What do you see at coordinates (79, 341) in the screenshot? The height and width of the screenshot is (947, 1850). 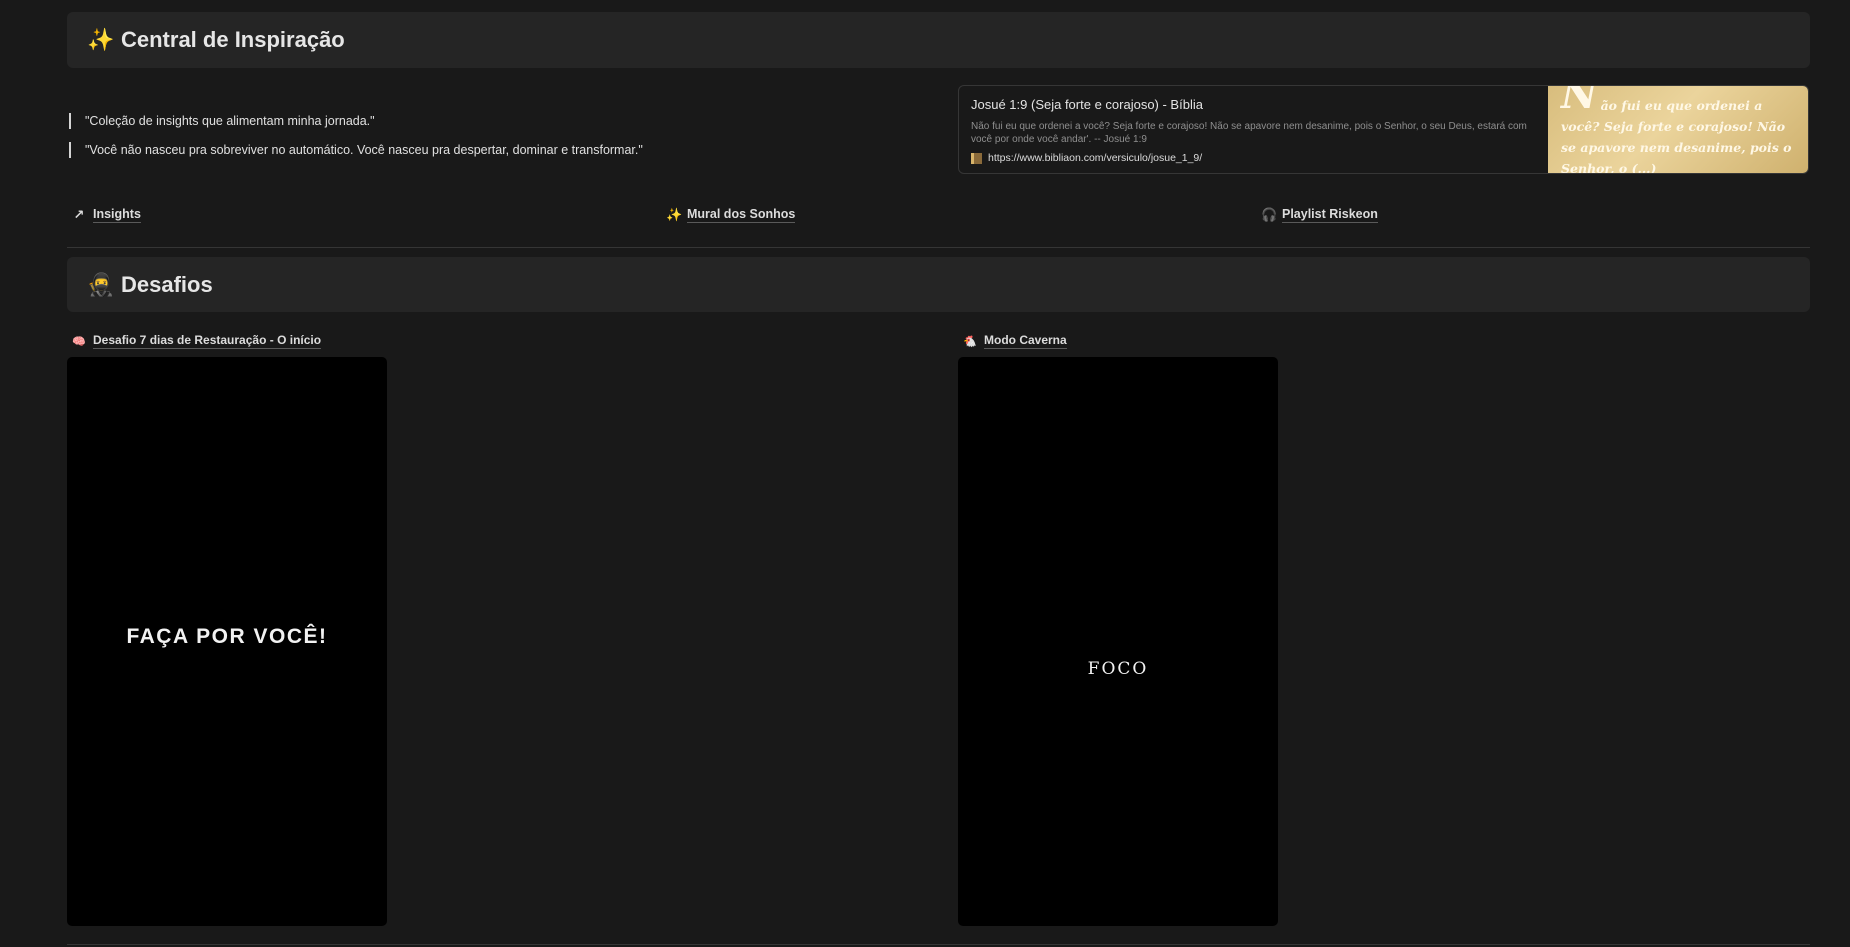 I see `brain-icon: 🧠` at bounding box center [79, 341].